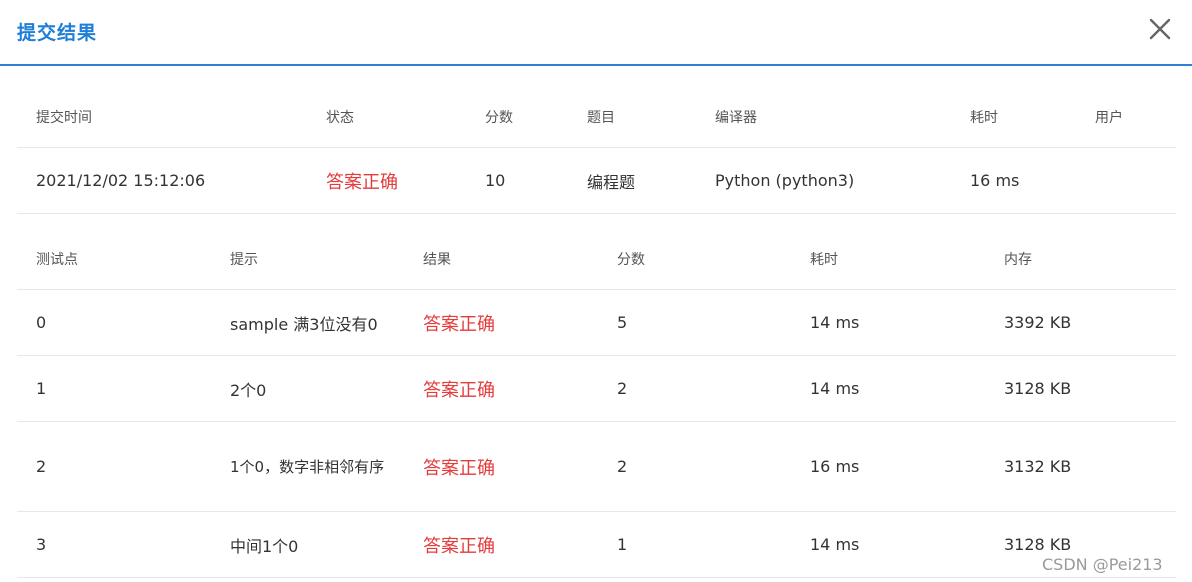 This screenshot has height=582, width=1192. What do you see at coordinates (57, 259) in the screenshot?
I see `header-case: 测试点` at bounding box center [57, 259].